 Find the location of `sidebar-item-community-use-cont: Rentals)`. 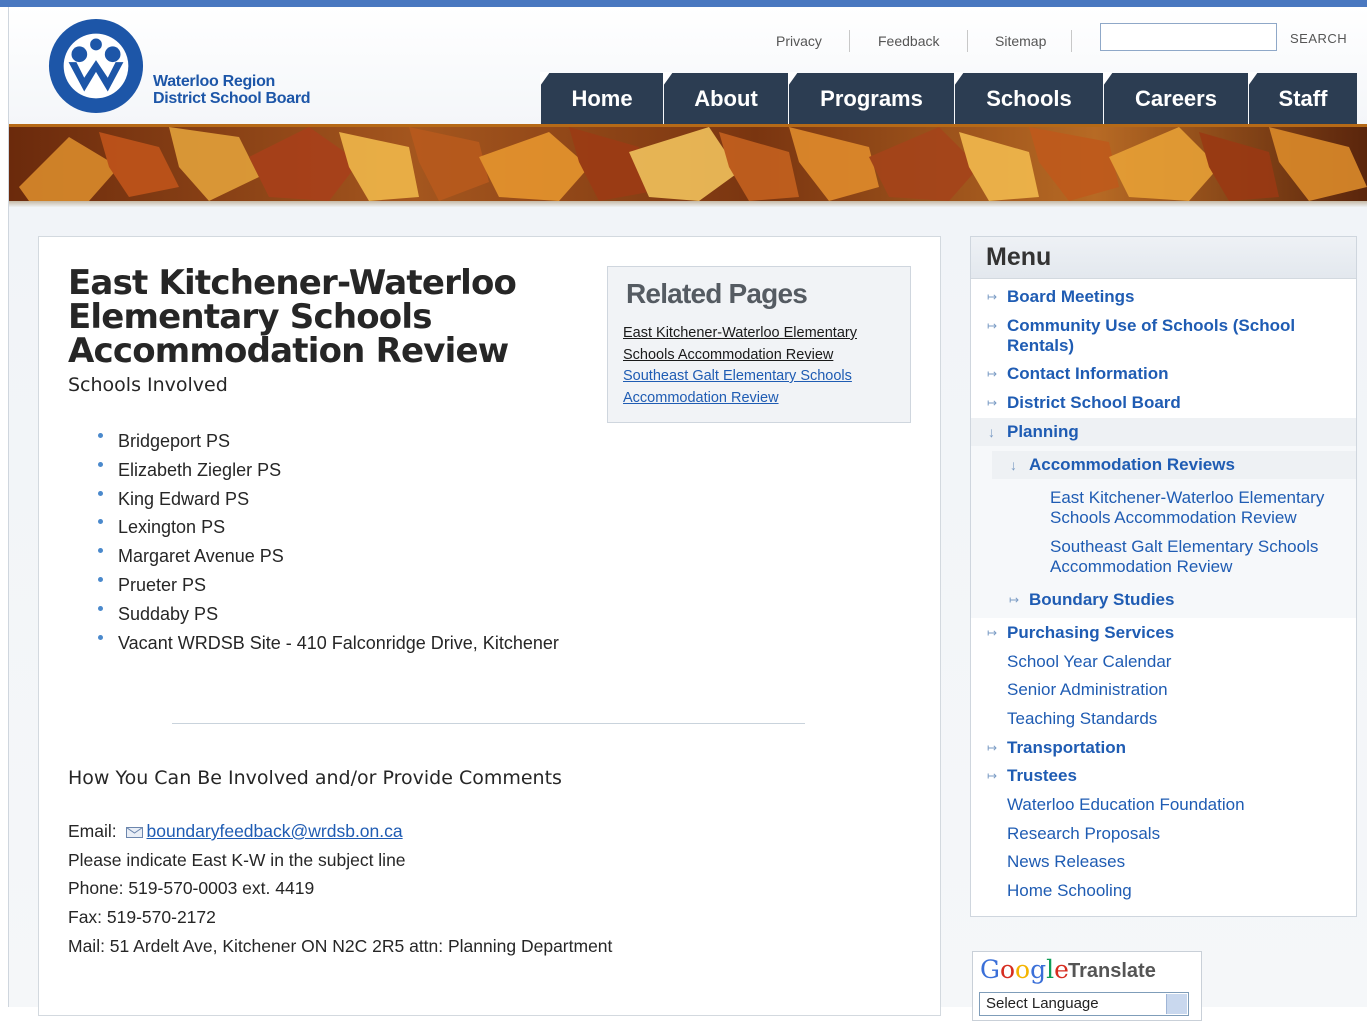

sidebar-item-community-use-cont: Rentals) is located at coordinates (1040, 346).